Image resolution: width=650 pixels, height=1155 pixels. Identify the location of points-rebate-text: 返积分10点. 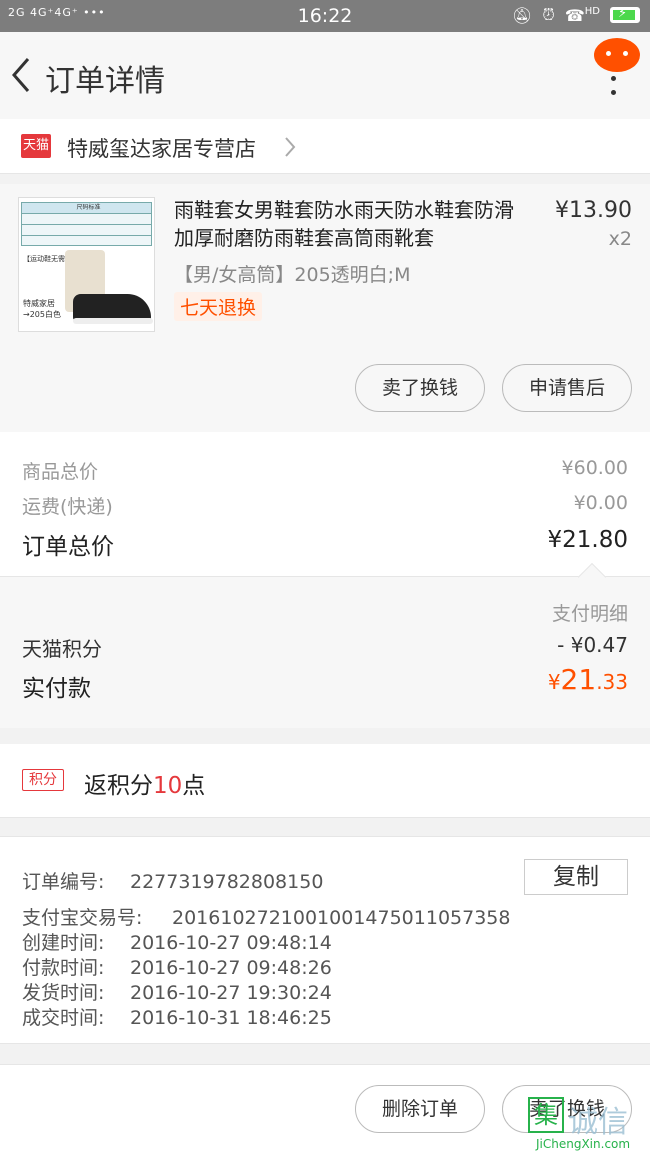
(145, 786).